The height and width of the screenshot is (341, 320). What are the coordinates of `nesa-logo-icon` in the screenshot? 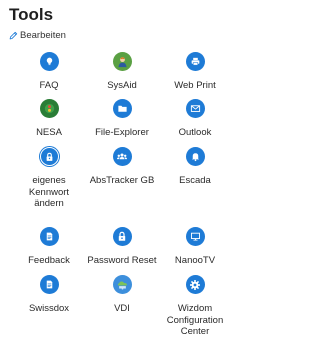 It's located at (49, 108).